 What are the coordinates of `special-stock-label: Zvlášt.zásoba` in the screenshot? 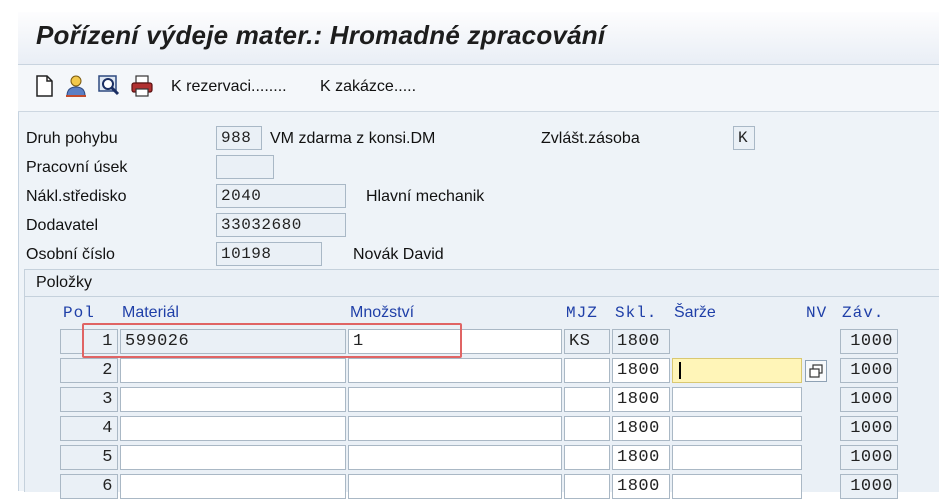 It's located at (590, 138).